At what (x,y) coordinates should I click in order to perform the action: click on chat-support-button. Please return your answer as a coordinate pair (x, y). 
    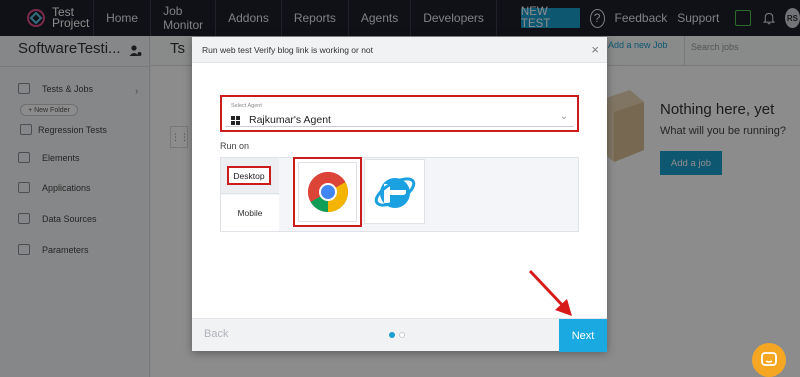
    Looking at the image, I should click on (769, 360).